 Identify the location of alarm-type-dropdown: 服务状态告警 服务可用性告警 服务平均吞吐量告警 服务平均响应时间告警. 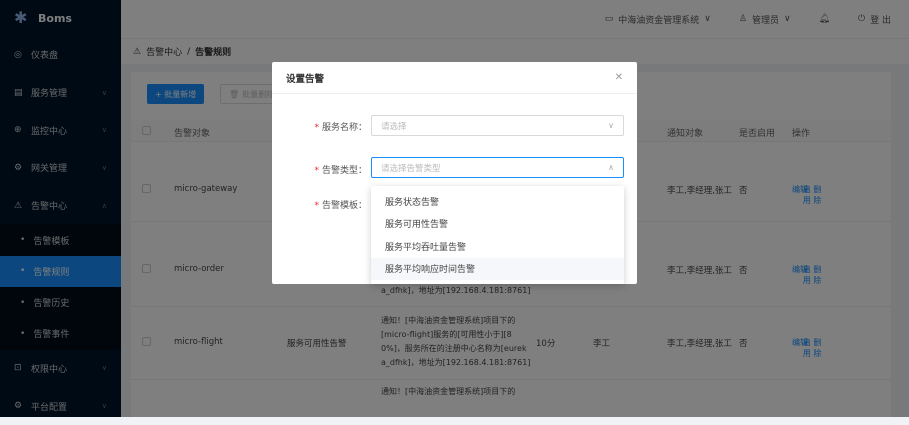
(497, 235).